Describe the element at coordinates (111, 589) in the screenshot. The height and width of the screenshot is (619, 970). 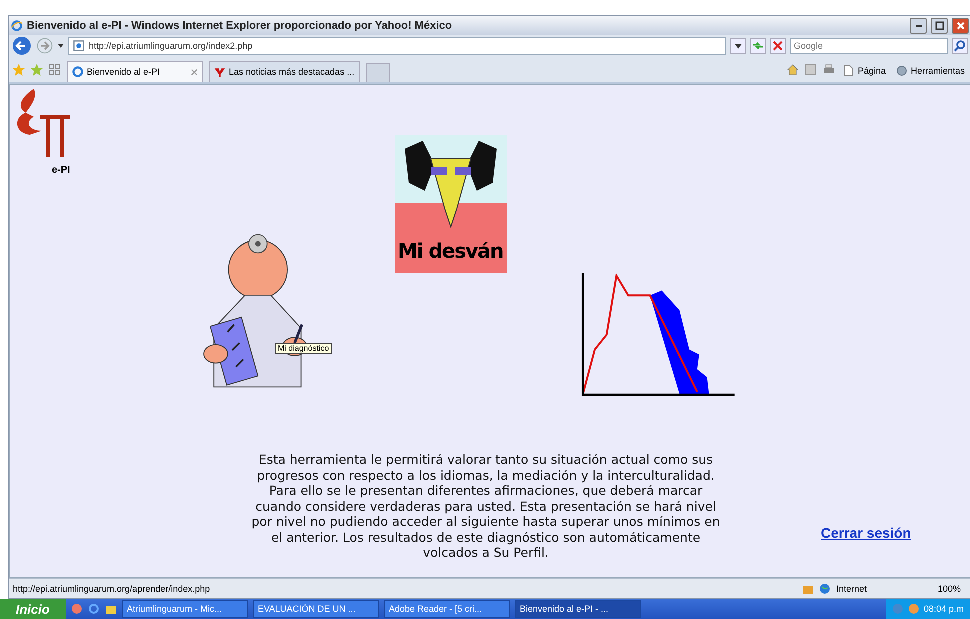
I see `status-url: http://epi.atriumlinguarum.org/aprender/index.php` at that location.